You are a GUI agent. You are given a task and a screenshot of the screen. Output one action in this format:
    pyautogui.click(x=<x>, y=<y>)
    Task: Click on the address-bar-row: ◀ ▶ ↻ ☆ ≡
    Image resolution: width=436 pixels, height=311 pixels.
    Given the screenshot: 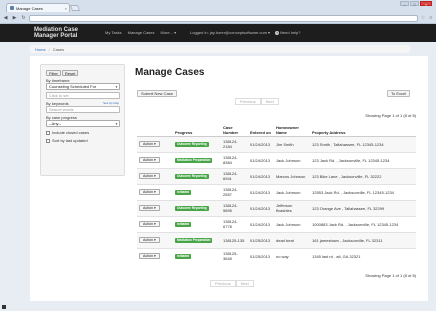 What is the action you would take?
    pyautogui.click(x=218, y=18)
    